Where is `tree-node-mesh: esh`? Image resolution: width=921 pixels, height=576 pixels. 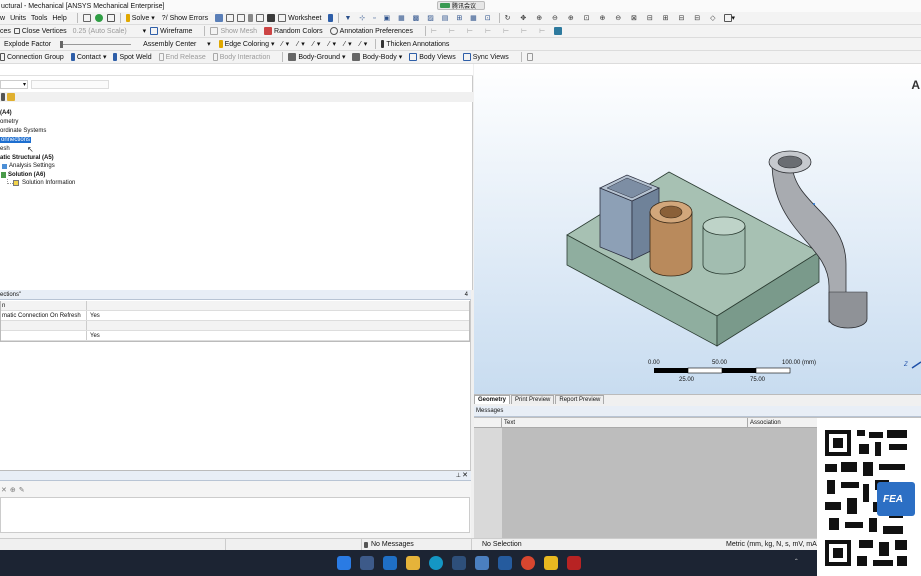
tree-node-mesh: esh is located at coordinates (5, 149).